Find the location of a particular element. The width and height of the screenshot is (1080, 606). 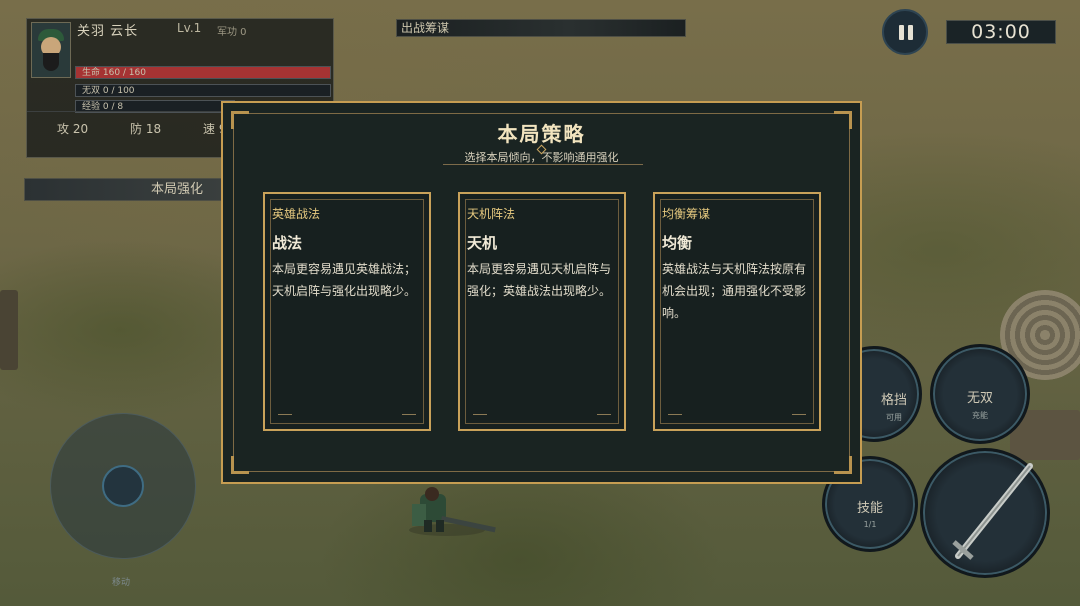

strategy-card-balanced: 均衡筹谋 均衡 英雄战法与天机阵法按原有机会出现；通用强化不受影响。 is located at coordinates (737, 311).